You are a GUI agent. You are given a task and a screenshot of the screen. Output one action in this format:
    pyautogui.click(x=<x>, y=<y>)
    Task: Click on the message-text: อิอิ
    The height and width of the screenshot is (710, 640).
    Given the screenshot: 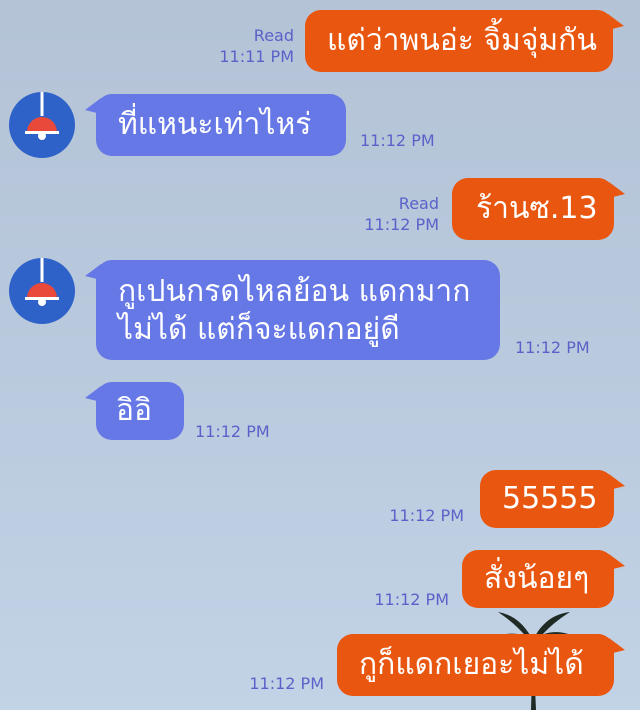 What is the action you would take?
    pyautogui.click(x=134, y=410)
    